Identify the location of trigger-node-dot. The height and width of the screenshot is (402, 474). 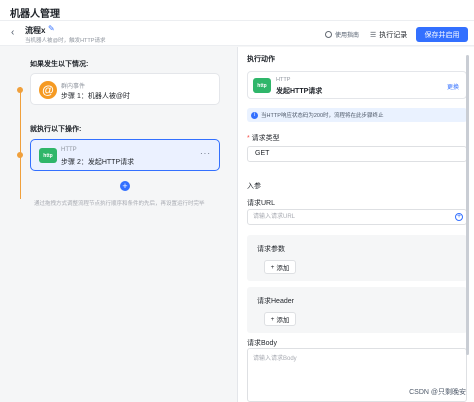
(20, 90).